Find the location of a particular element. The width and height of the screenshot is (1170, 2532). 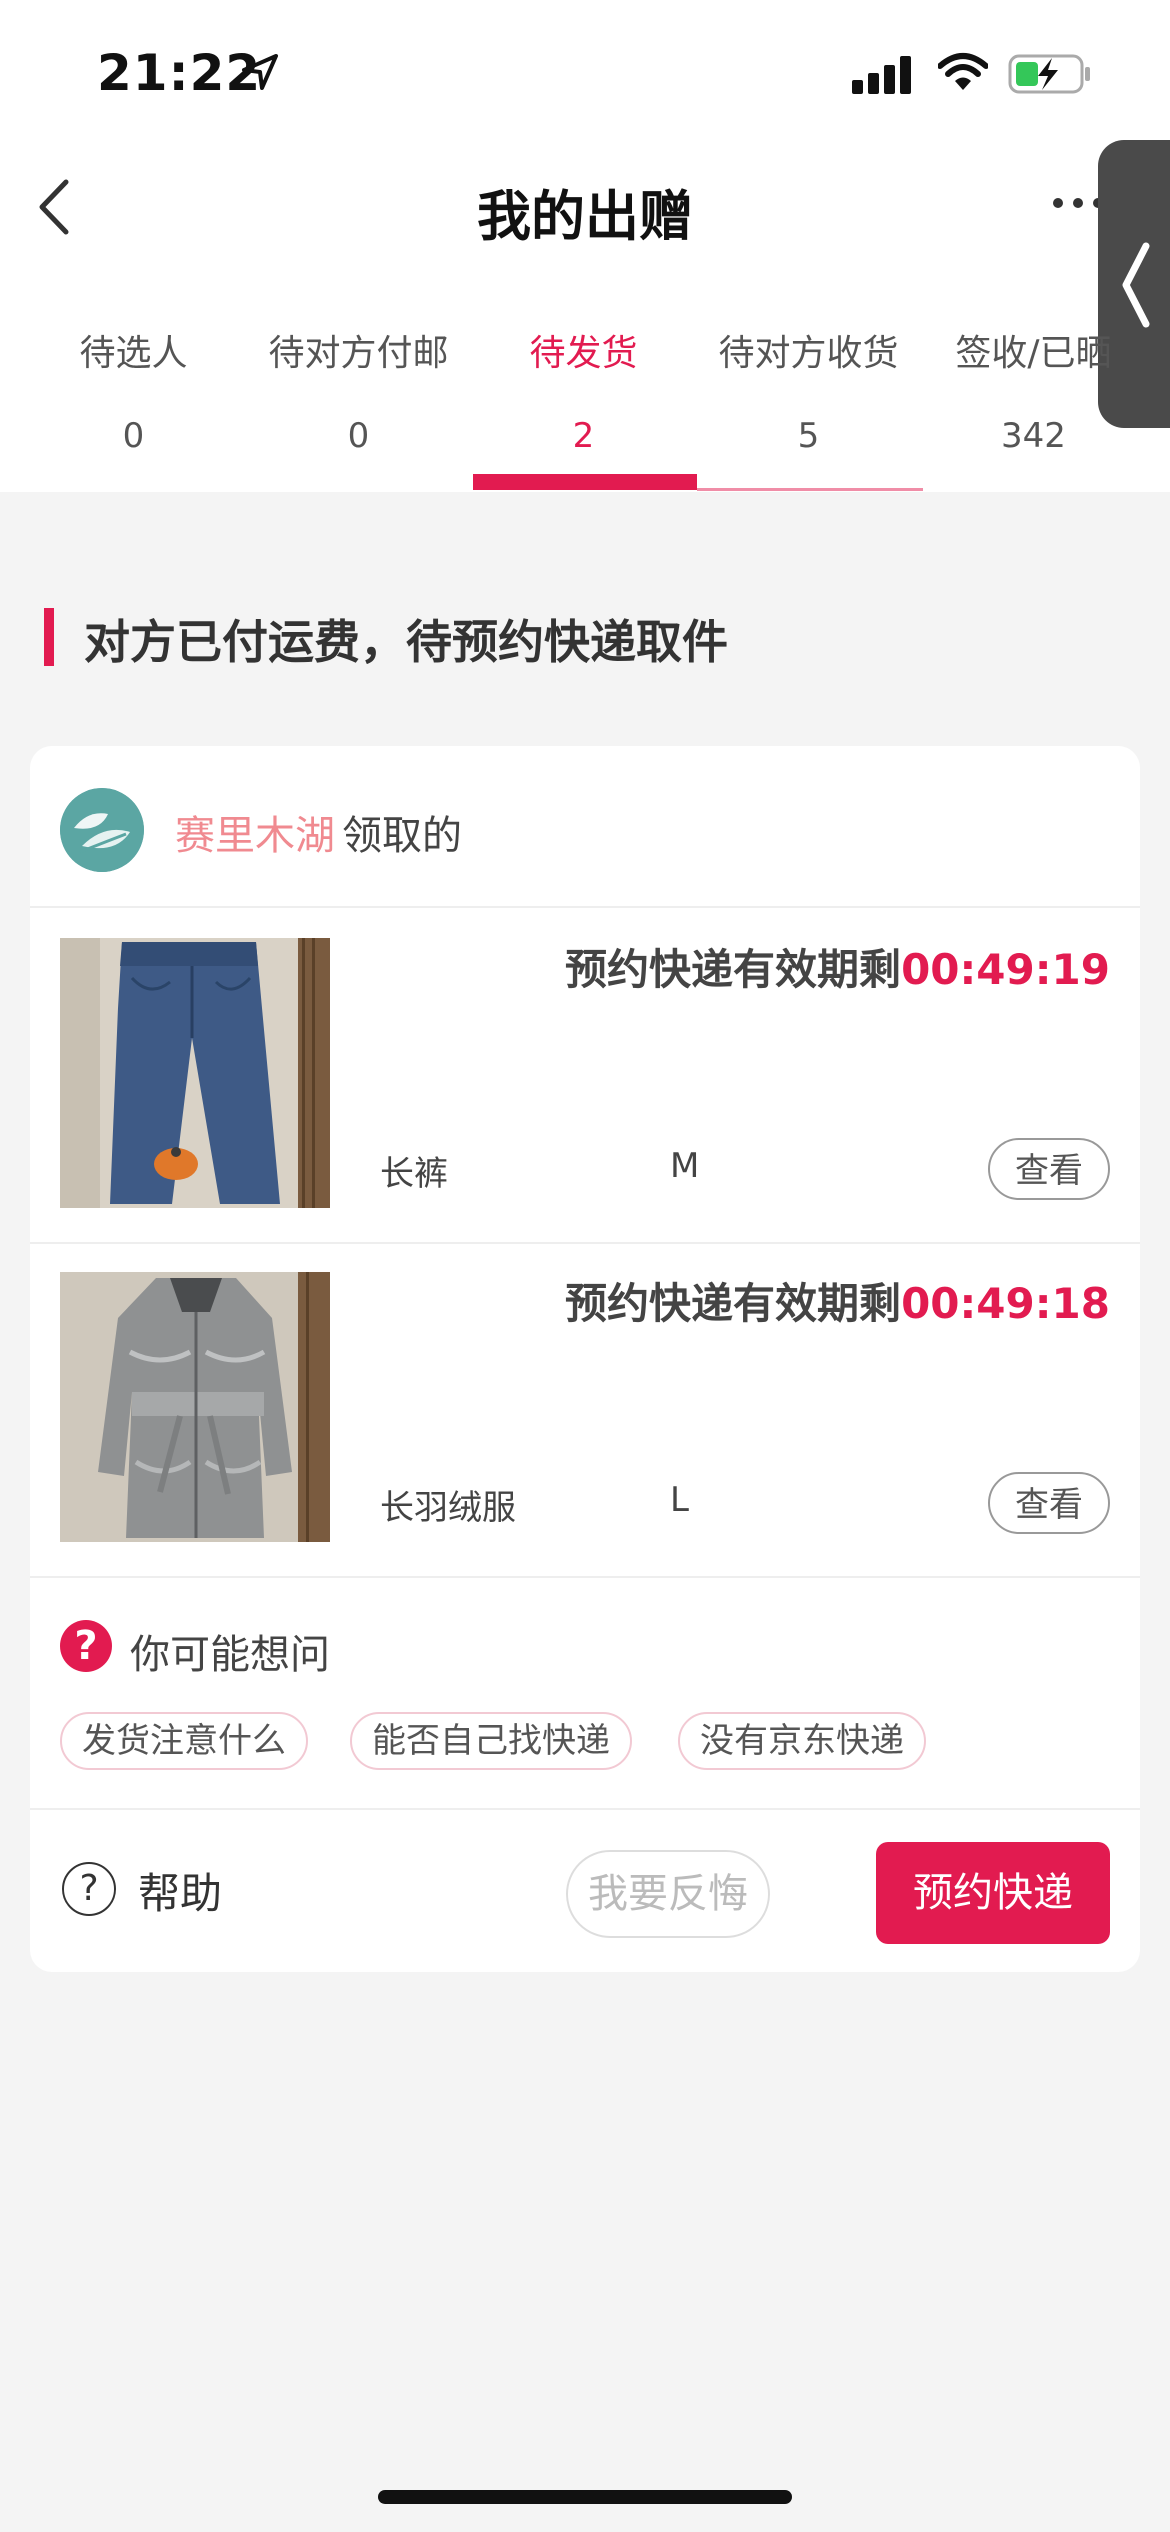

section-accent-bar is located at coordinates (49, 637).